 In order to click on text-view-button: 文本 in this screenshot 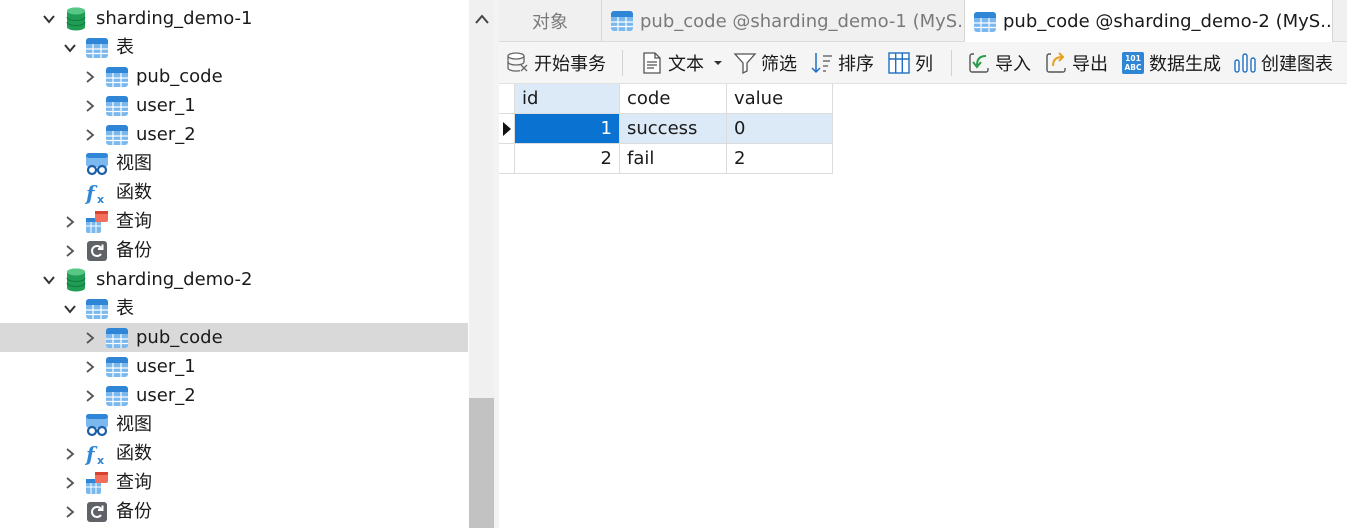, I will do `click(682, 63)`.